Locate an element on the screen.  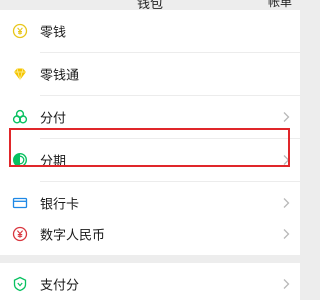
list-item-label: 零钱通 is located at coordinates (60, 76).